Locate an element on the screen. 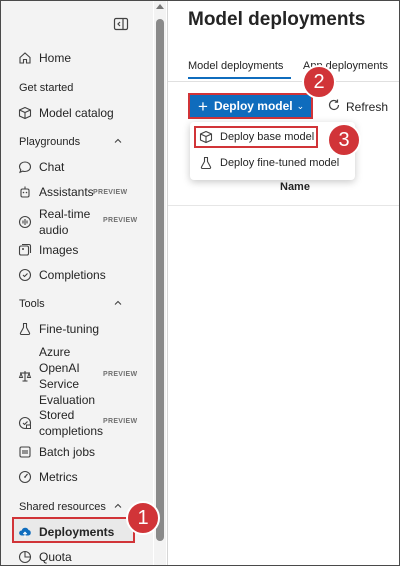 The width and height of the screenshot is (400, 566). page-title: Model deployments is located at coordinates (277, 19).